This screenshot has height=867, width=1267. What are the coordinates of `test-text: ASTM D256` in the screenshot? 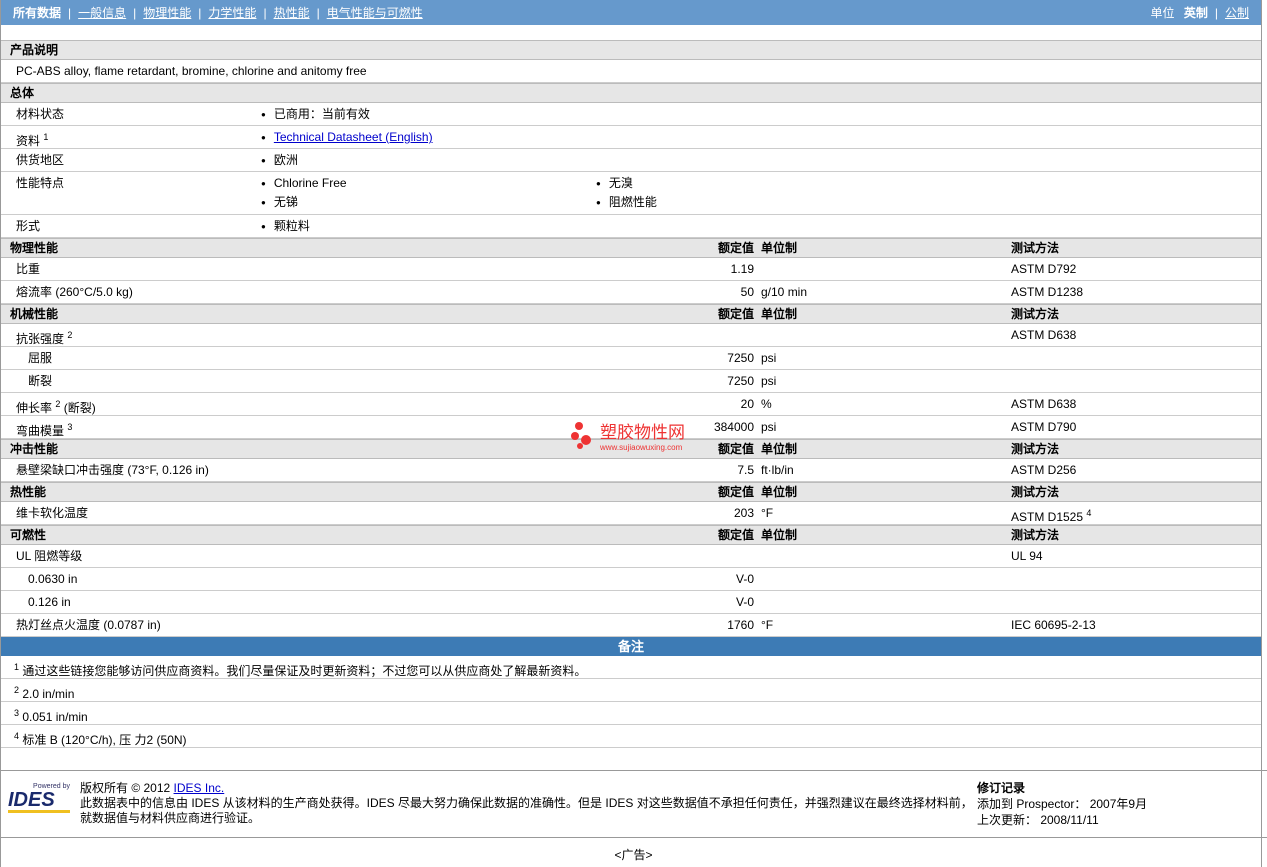 It's located at (1044, 470).